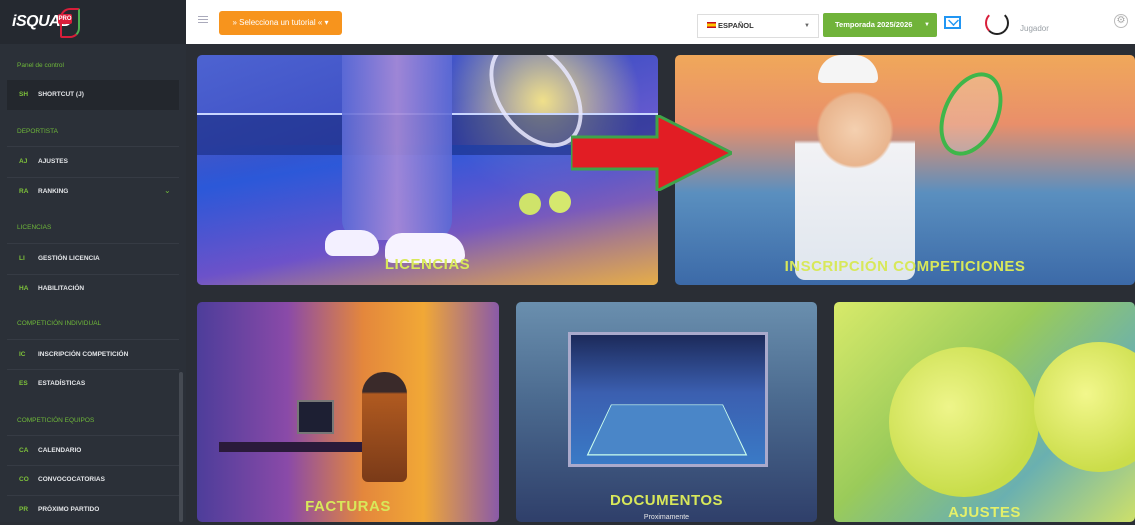 Image resolution: width=1135 pixels, height=525 pixels. Describe the element at coordinates (69, 258) in the screenshot. I see `sidebar-item-label: GESTIÓN LICENCIA` at that location.